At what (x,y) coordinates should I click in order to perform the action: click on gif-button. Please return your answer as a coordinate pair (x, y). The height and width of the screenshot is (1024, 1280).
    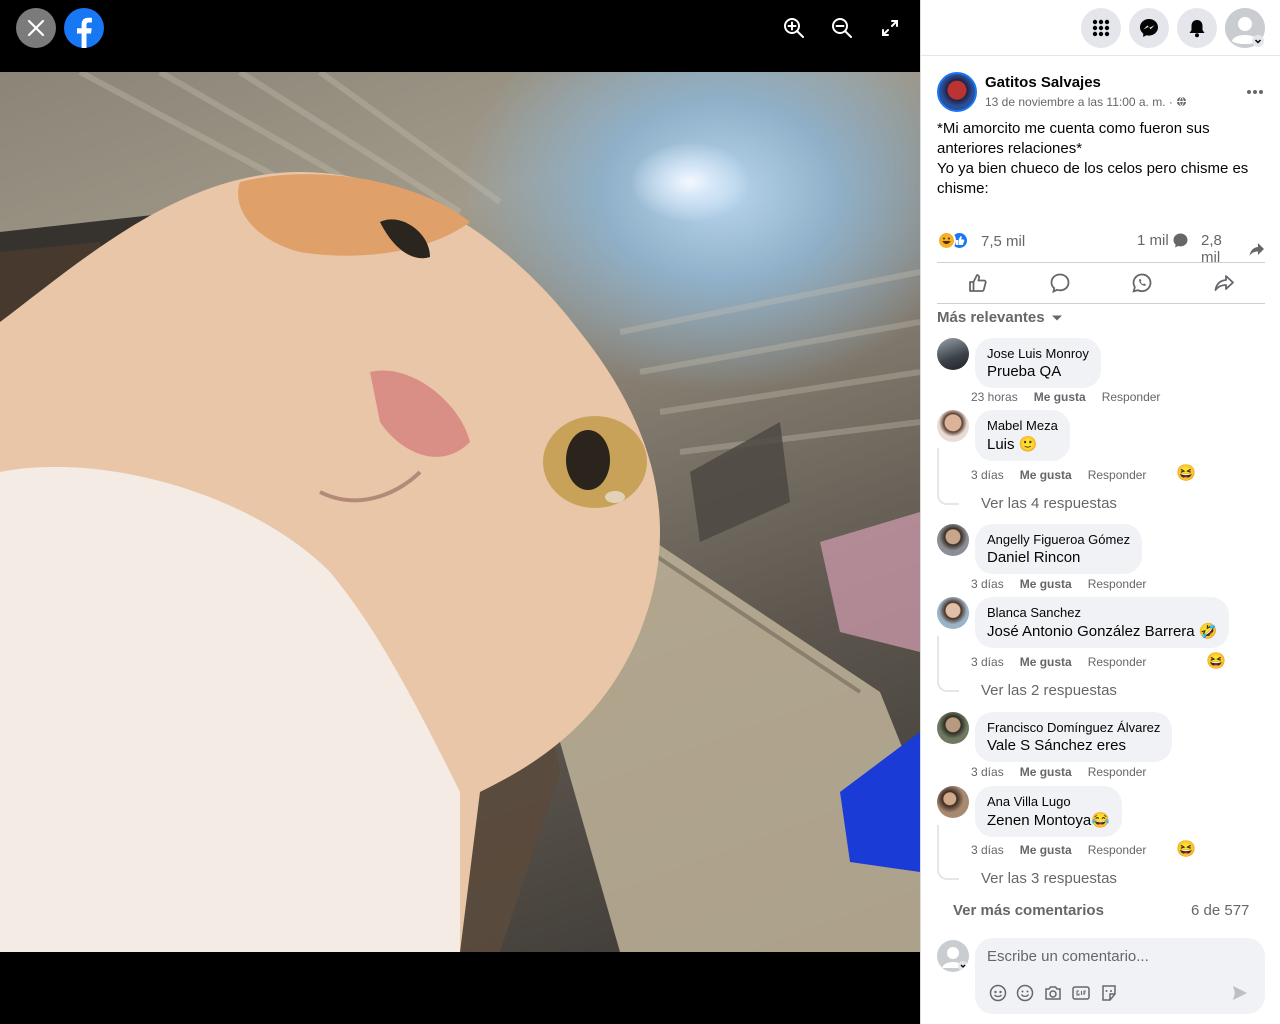
    Looking at the image, I should click on (1081, 993).